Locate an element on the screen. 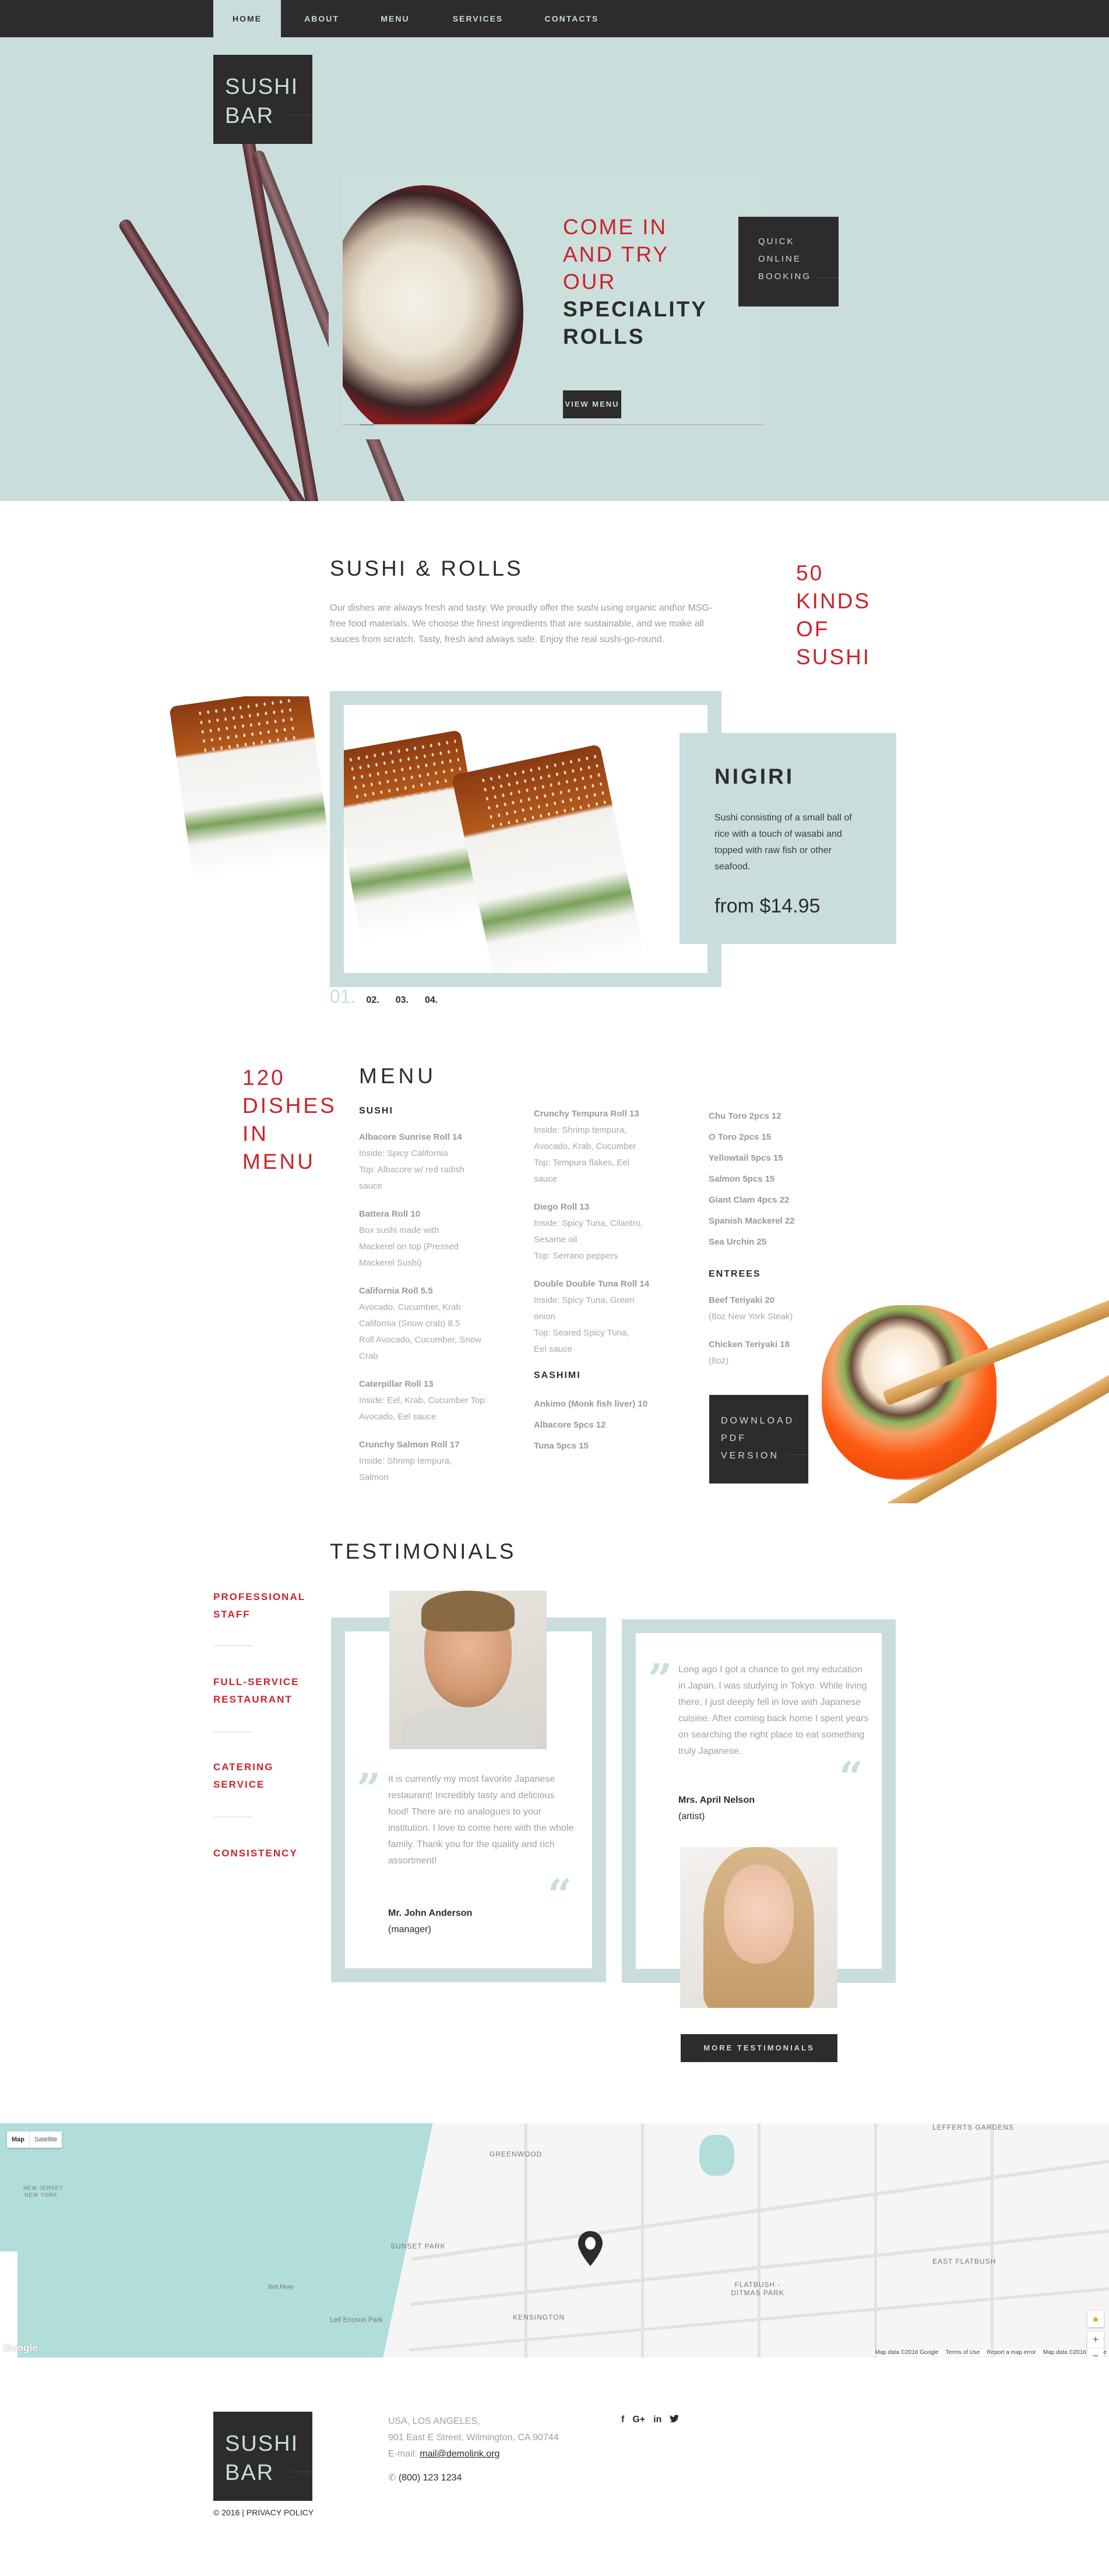 The width and height of the screenshot is (1109, 2576). view-menu-button: VIEW MENU is located at coordinates (592, 404).